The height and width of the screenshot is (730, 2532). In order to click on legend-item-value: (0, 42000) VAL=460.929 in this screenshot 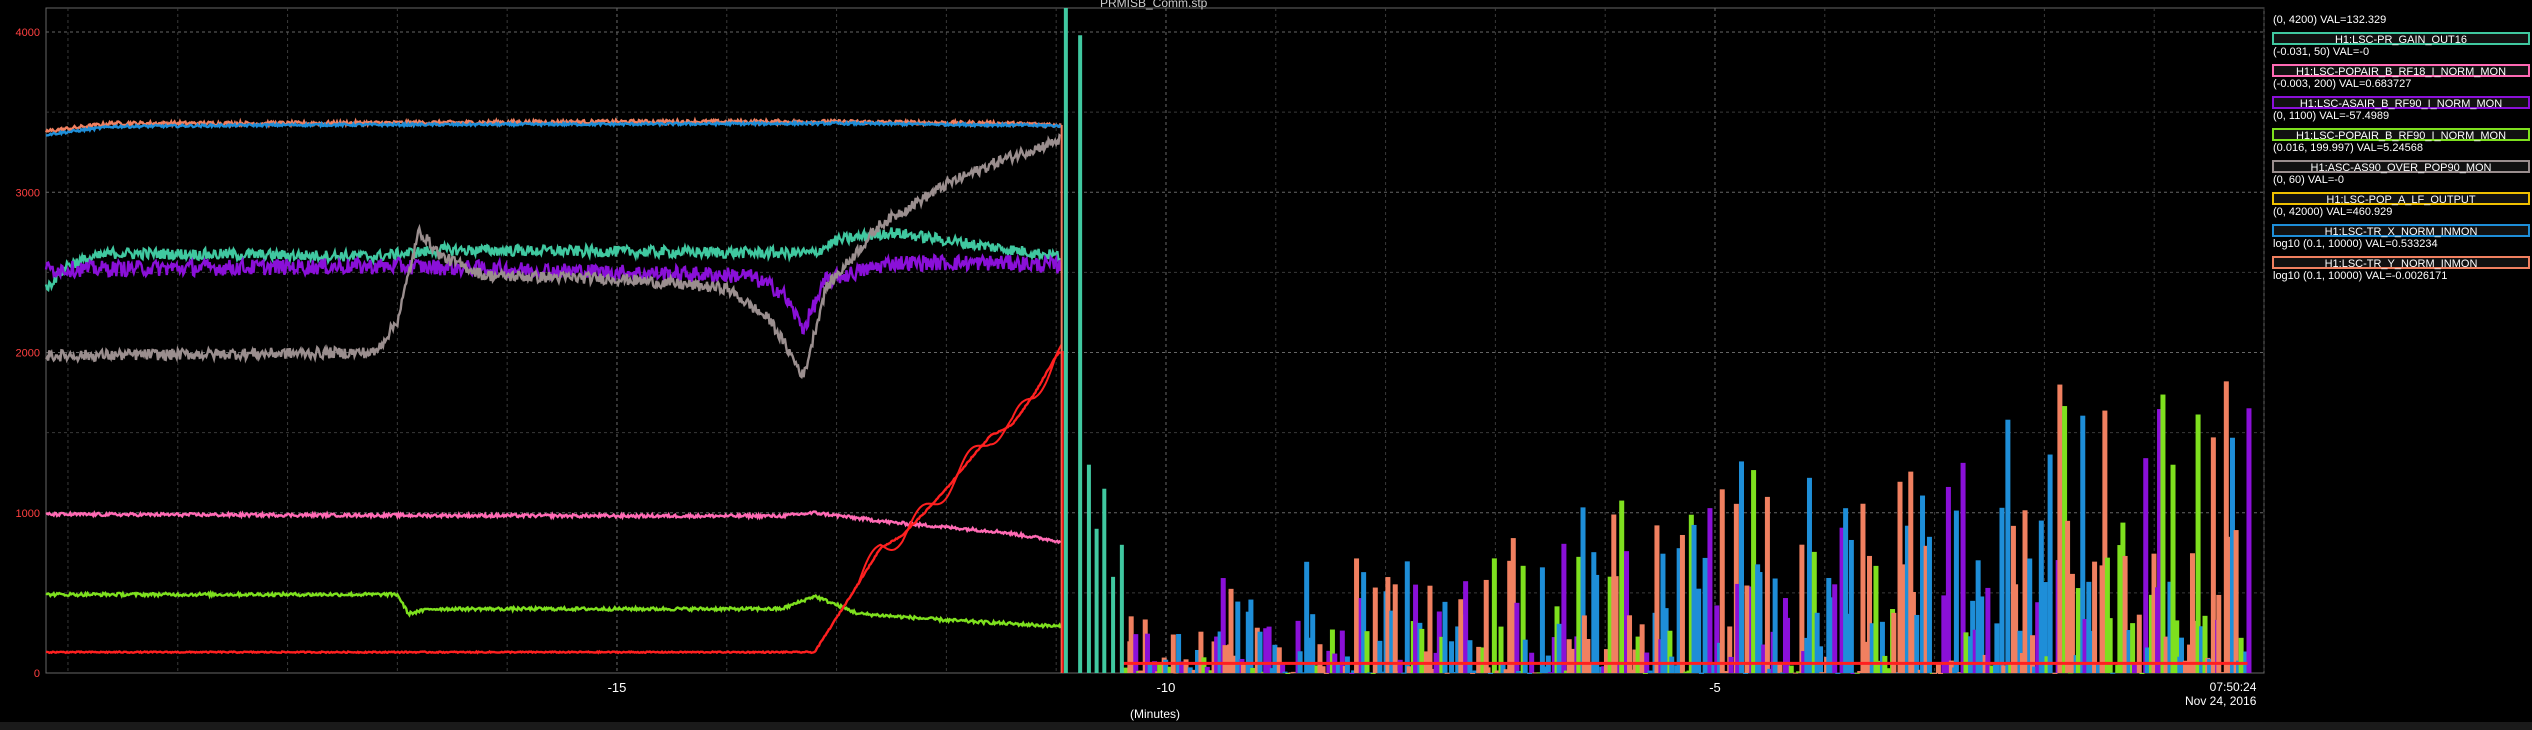, I will do `click(2333, 212)`.